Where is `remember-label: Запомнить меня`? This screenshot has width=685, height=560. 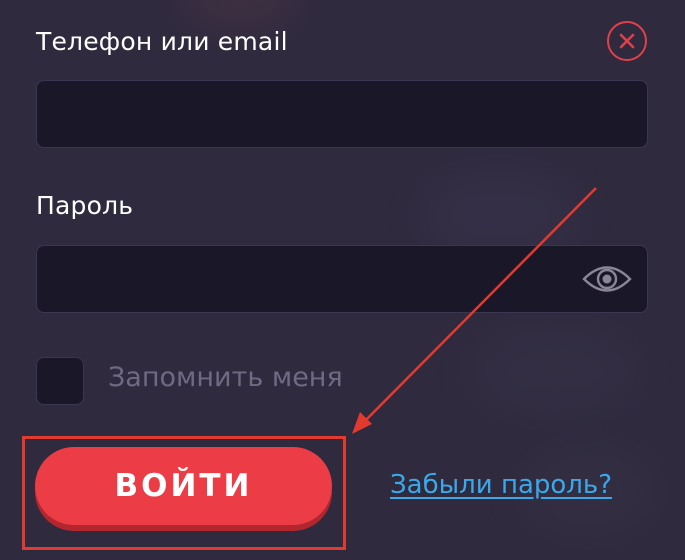
remember-label: Запомнить меня is located at coordinates (225, 377).